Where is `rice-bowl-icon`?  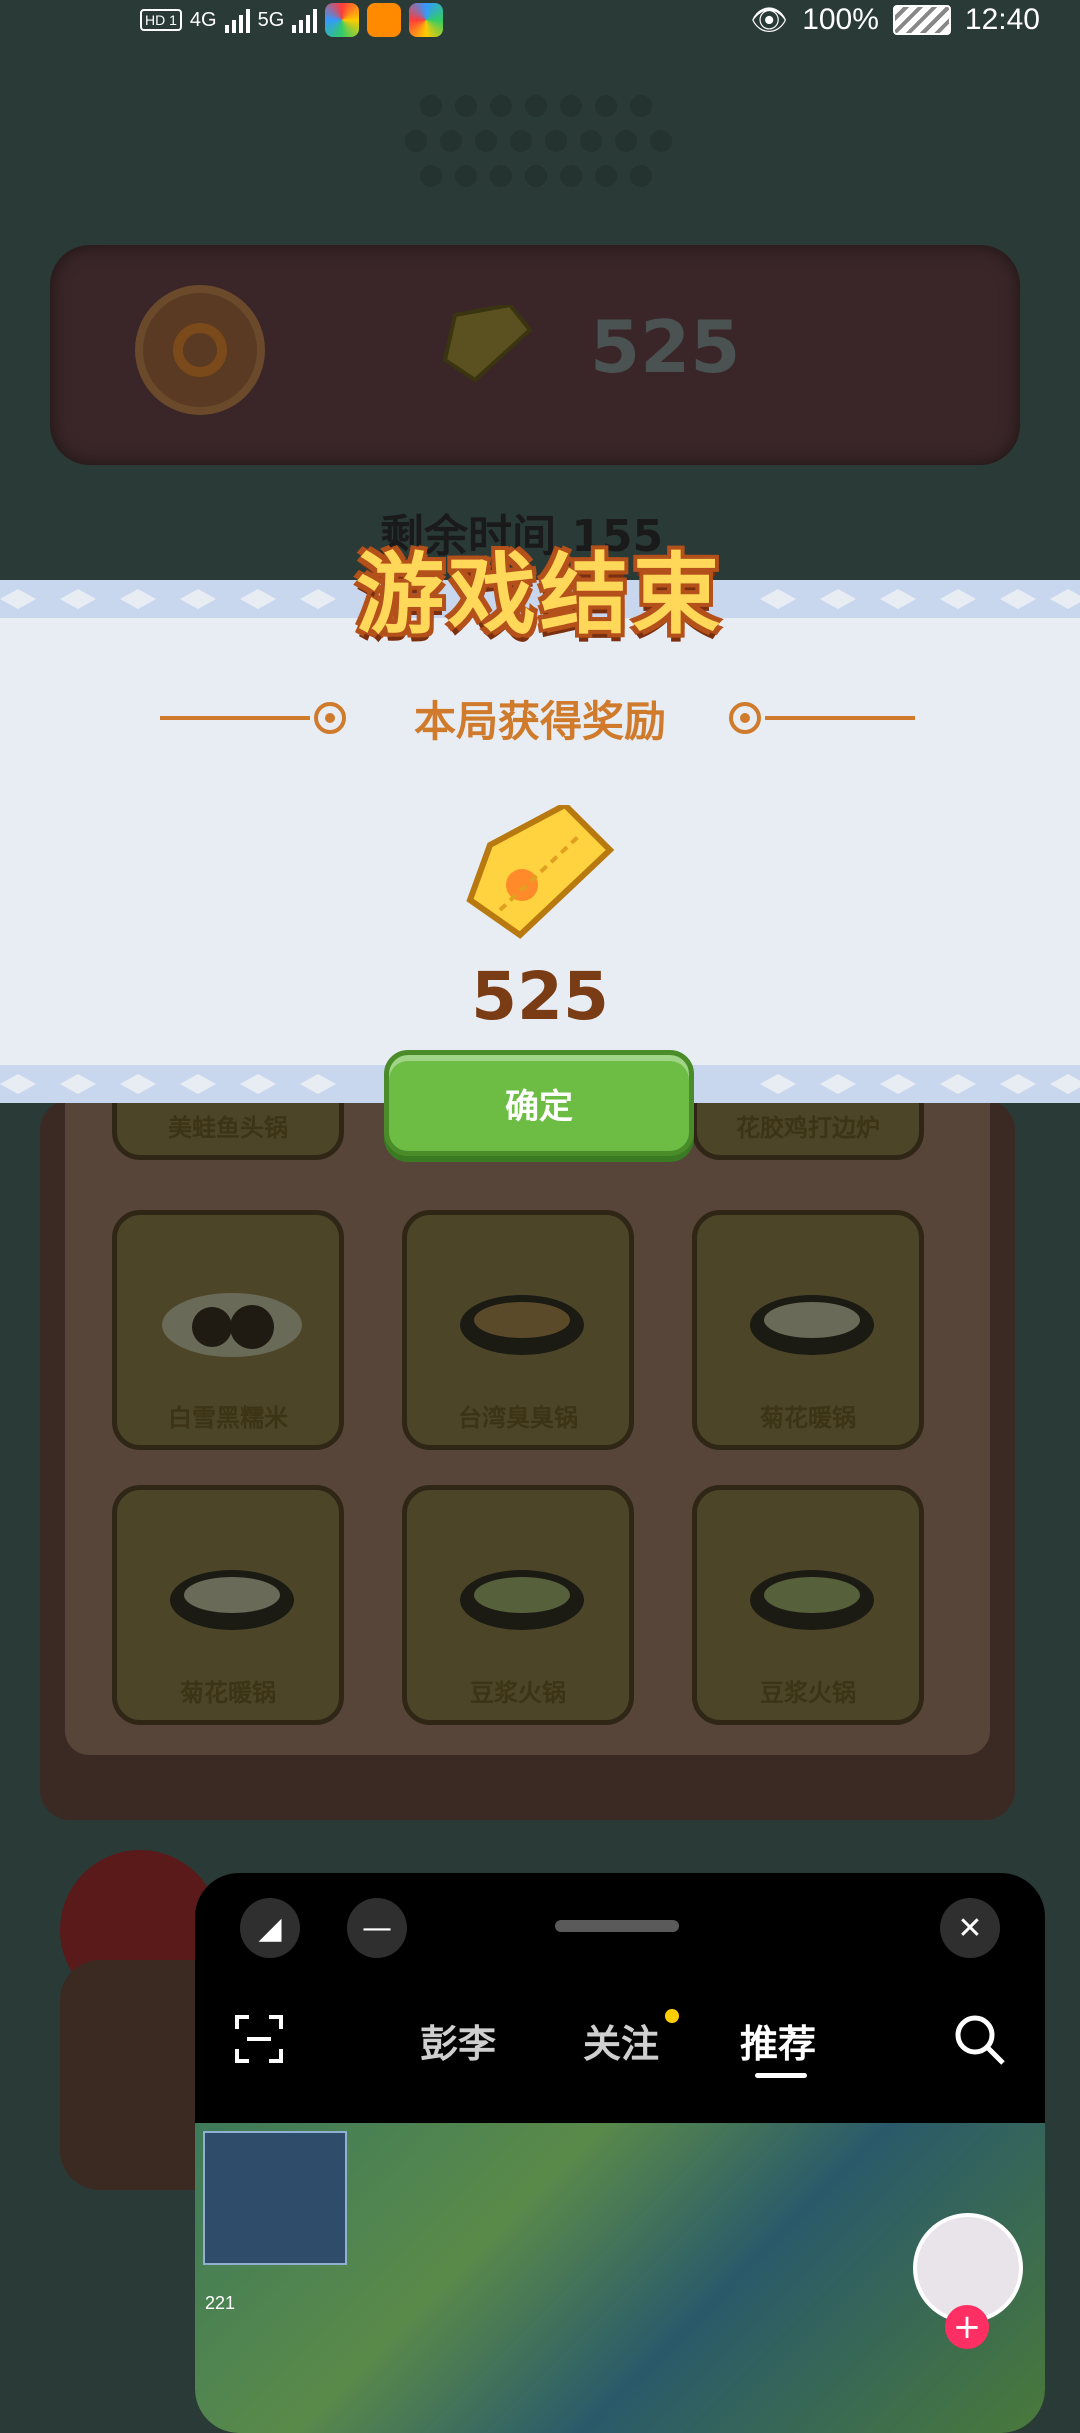
rice-bowl-icon is located at coordinates (232, 1325).